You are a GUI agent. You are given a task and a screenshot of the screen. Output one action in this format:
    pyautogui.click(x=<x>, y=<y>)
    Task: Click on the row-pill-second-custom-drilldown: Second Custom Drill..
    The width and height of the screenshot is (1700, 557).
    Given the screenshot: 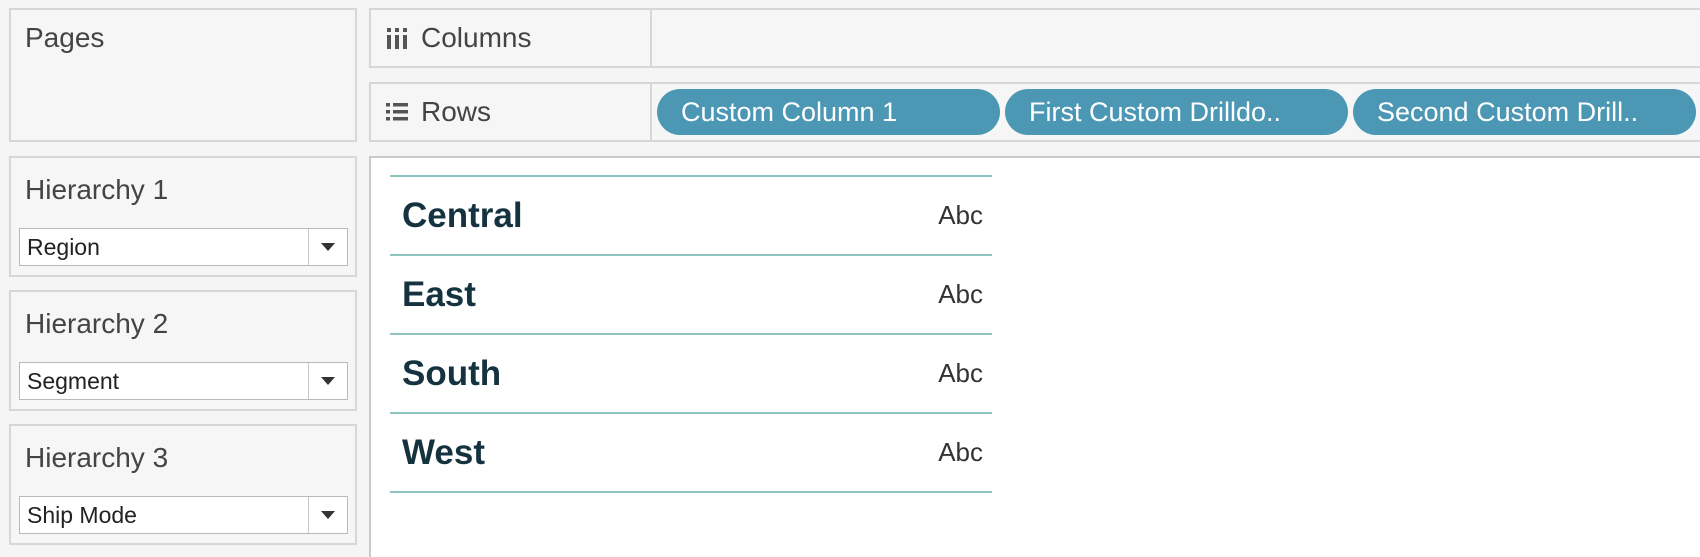 What is the action you would take?
    pyautogui.click(x=1524, y=112)
    